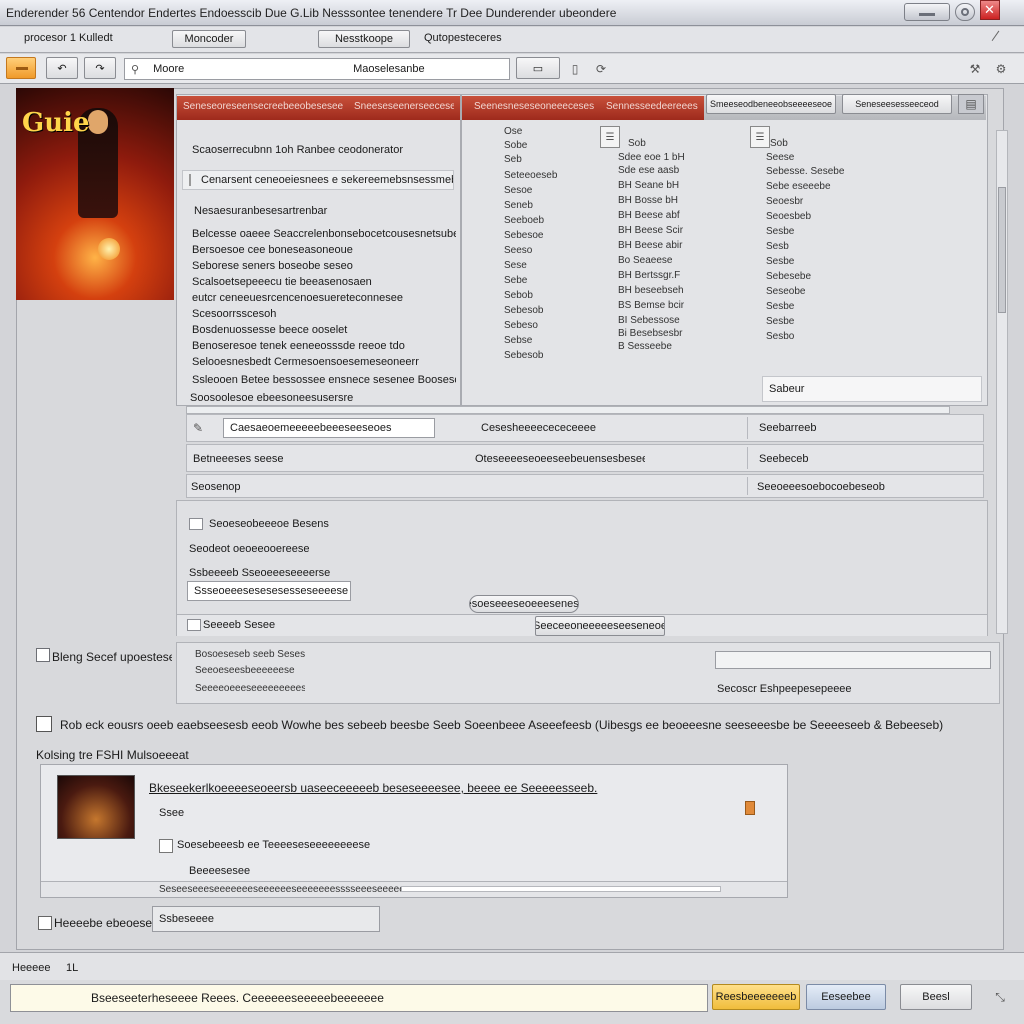  I want to click on list-item: Bosdenuossesse beece ooselet, so click(324, 332).